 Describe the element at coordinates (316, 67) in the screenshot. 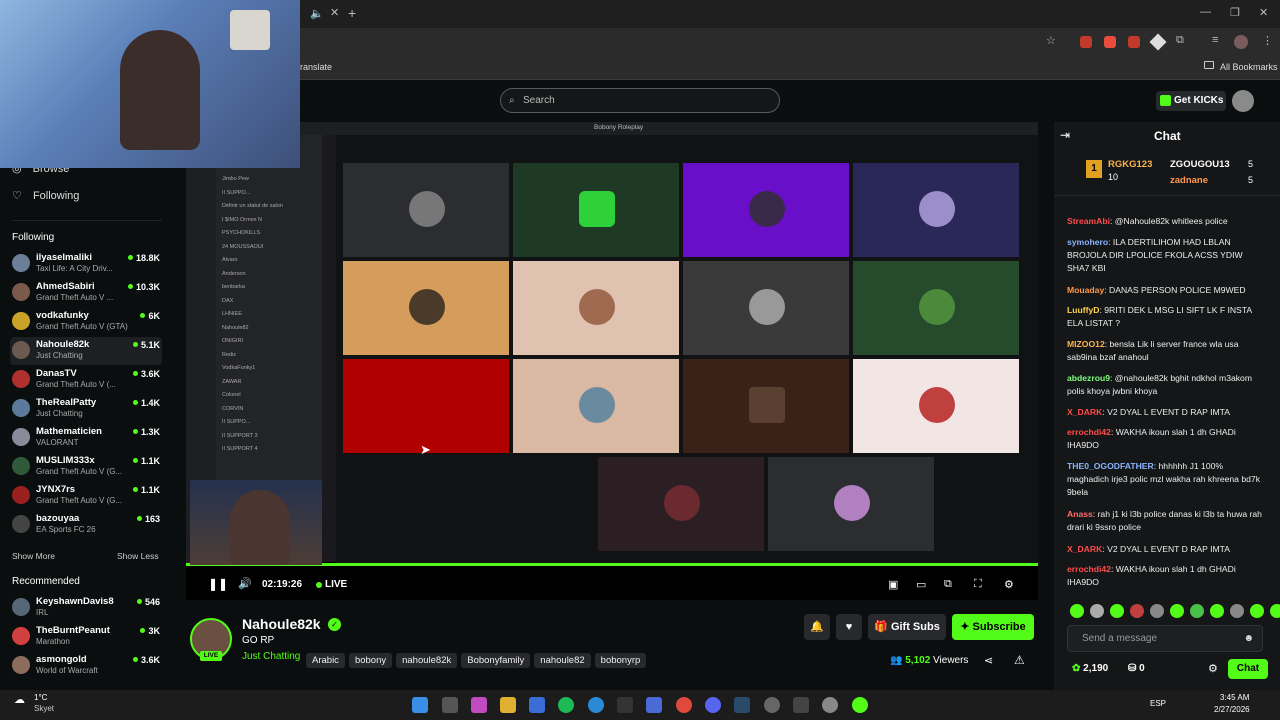

I see `bookmark-item: ranslate` at that location.